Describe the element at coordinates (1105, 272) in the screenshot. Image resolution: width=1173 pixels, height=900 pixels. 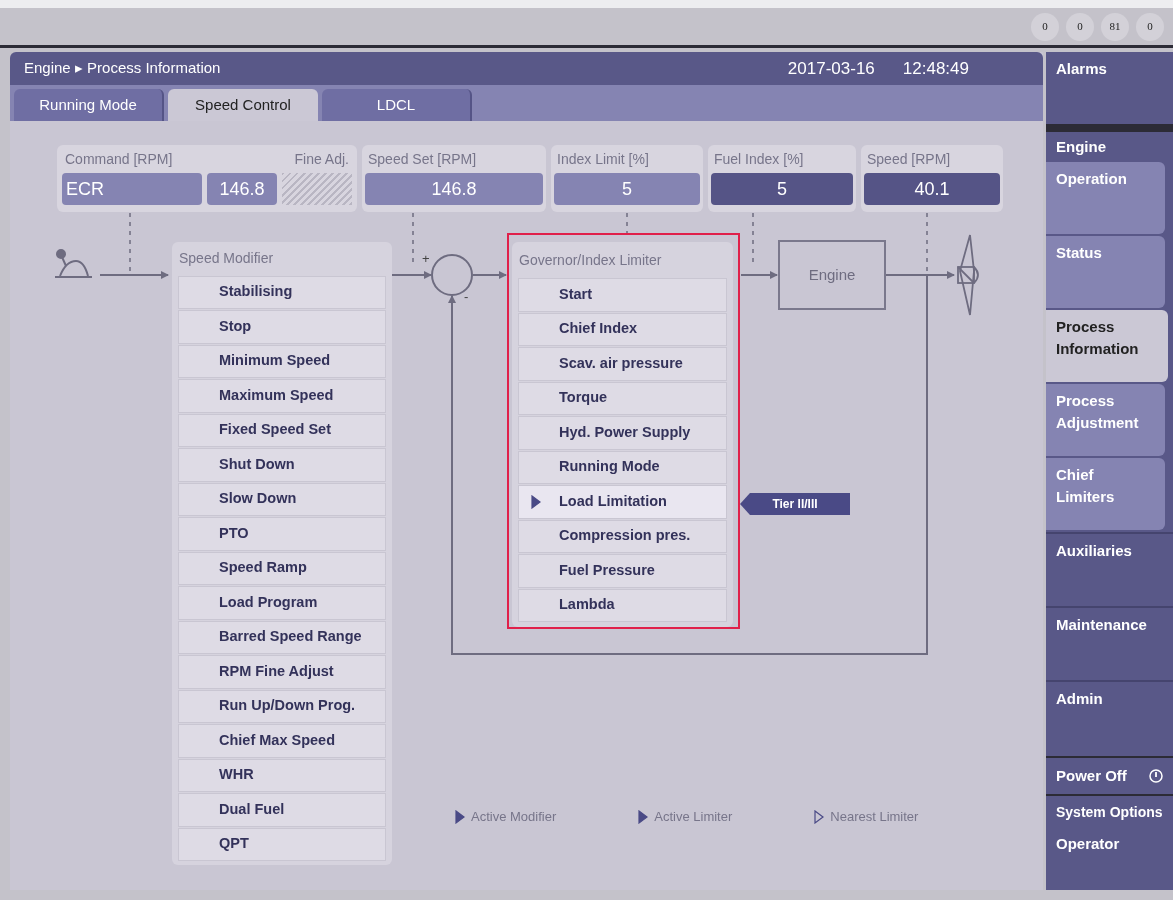
I see `nav-item: Status` at that location.